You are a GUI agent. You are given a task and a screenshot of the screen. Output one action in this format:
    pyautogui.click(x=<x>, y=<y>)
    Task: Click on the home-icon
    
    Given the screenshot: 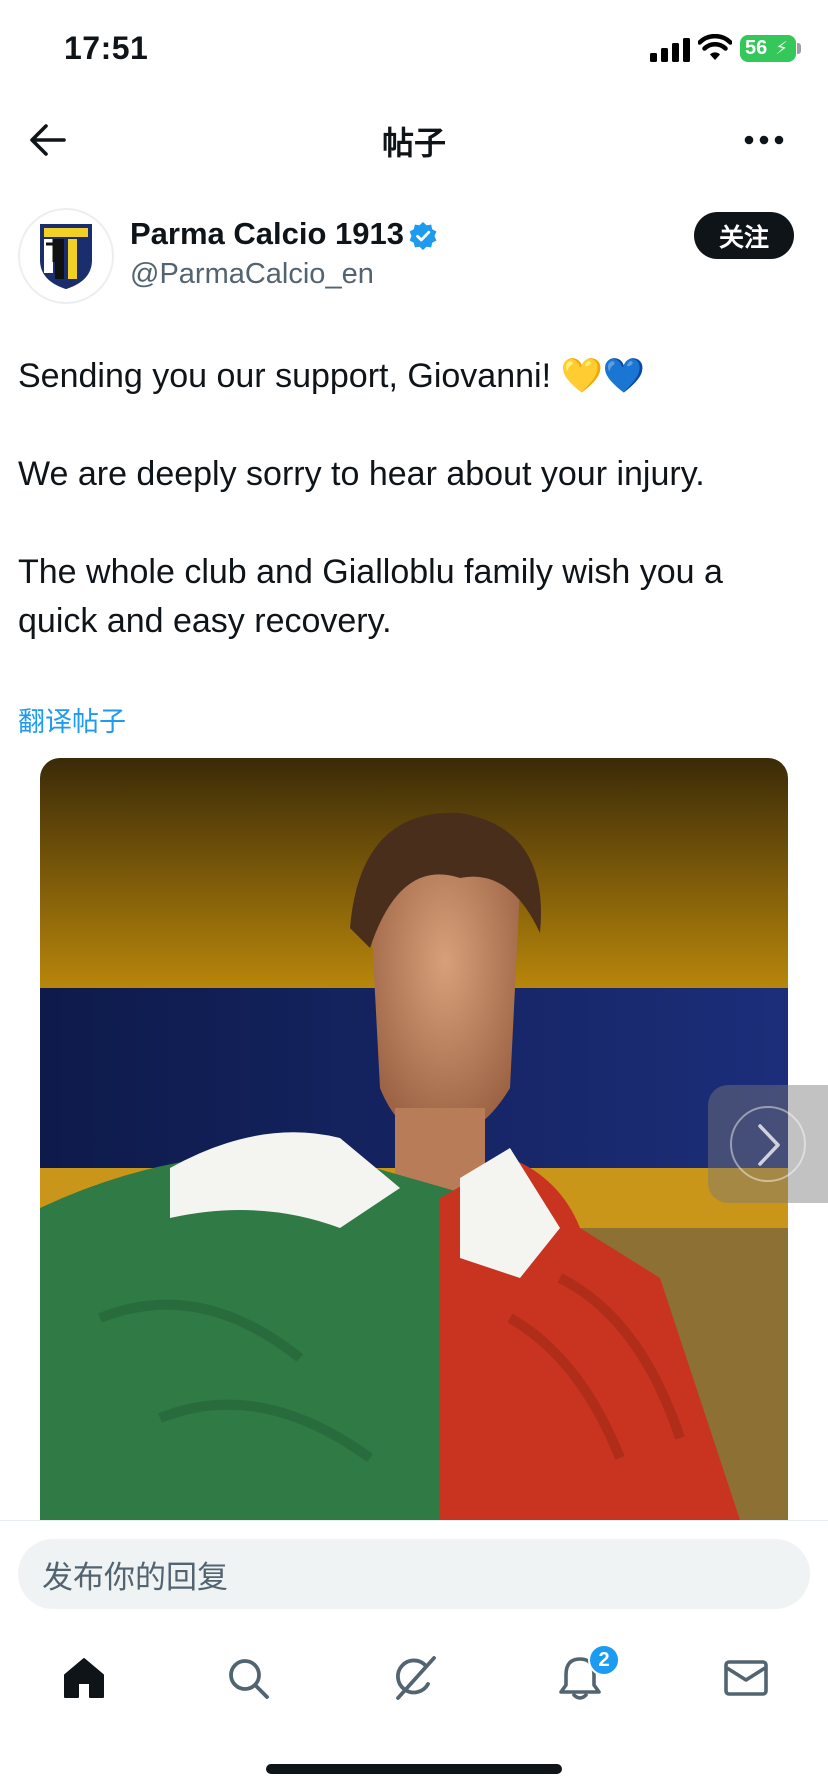 What is the action you would take?
    pyautogui.click(x=84, y=1678)
    